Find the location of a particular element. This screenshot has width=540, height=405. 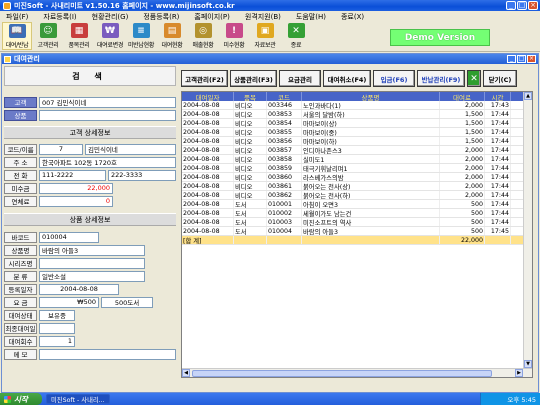

chart-icon: ▤ is located at coordinates (172, 30).